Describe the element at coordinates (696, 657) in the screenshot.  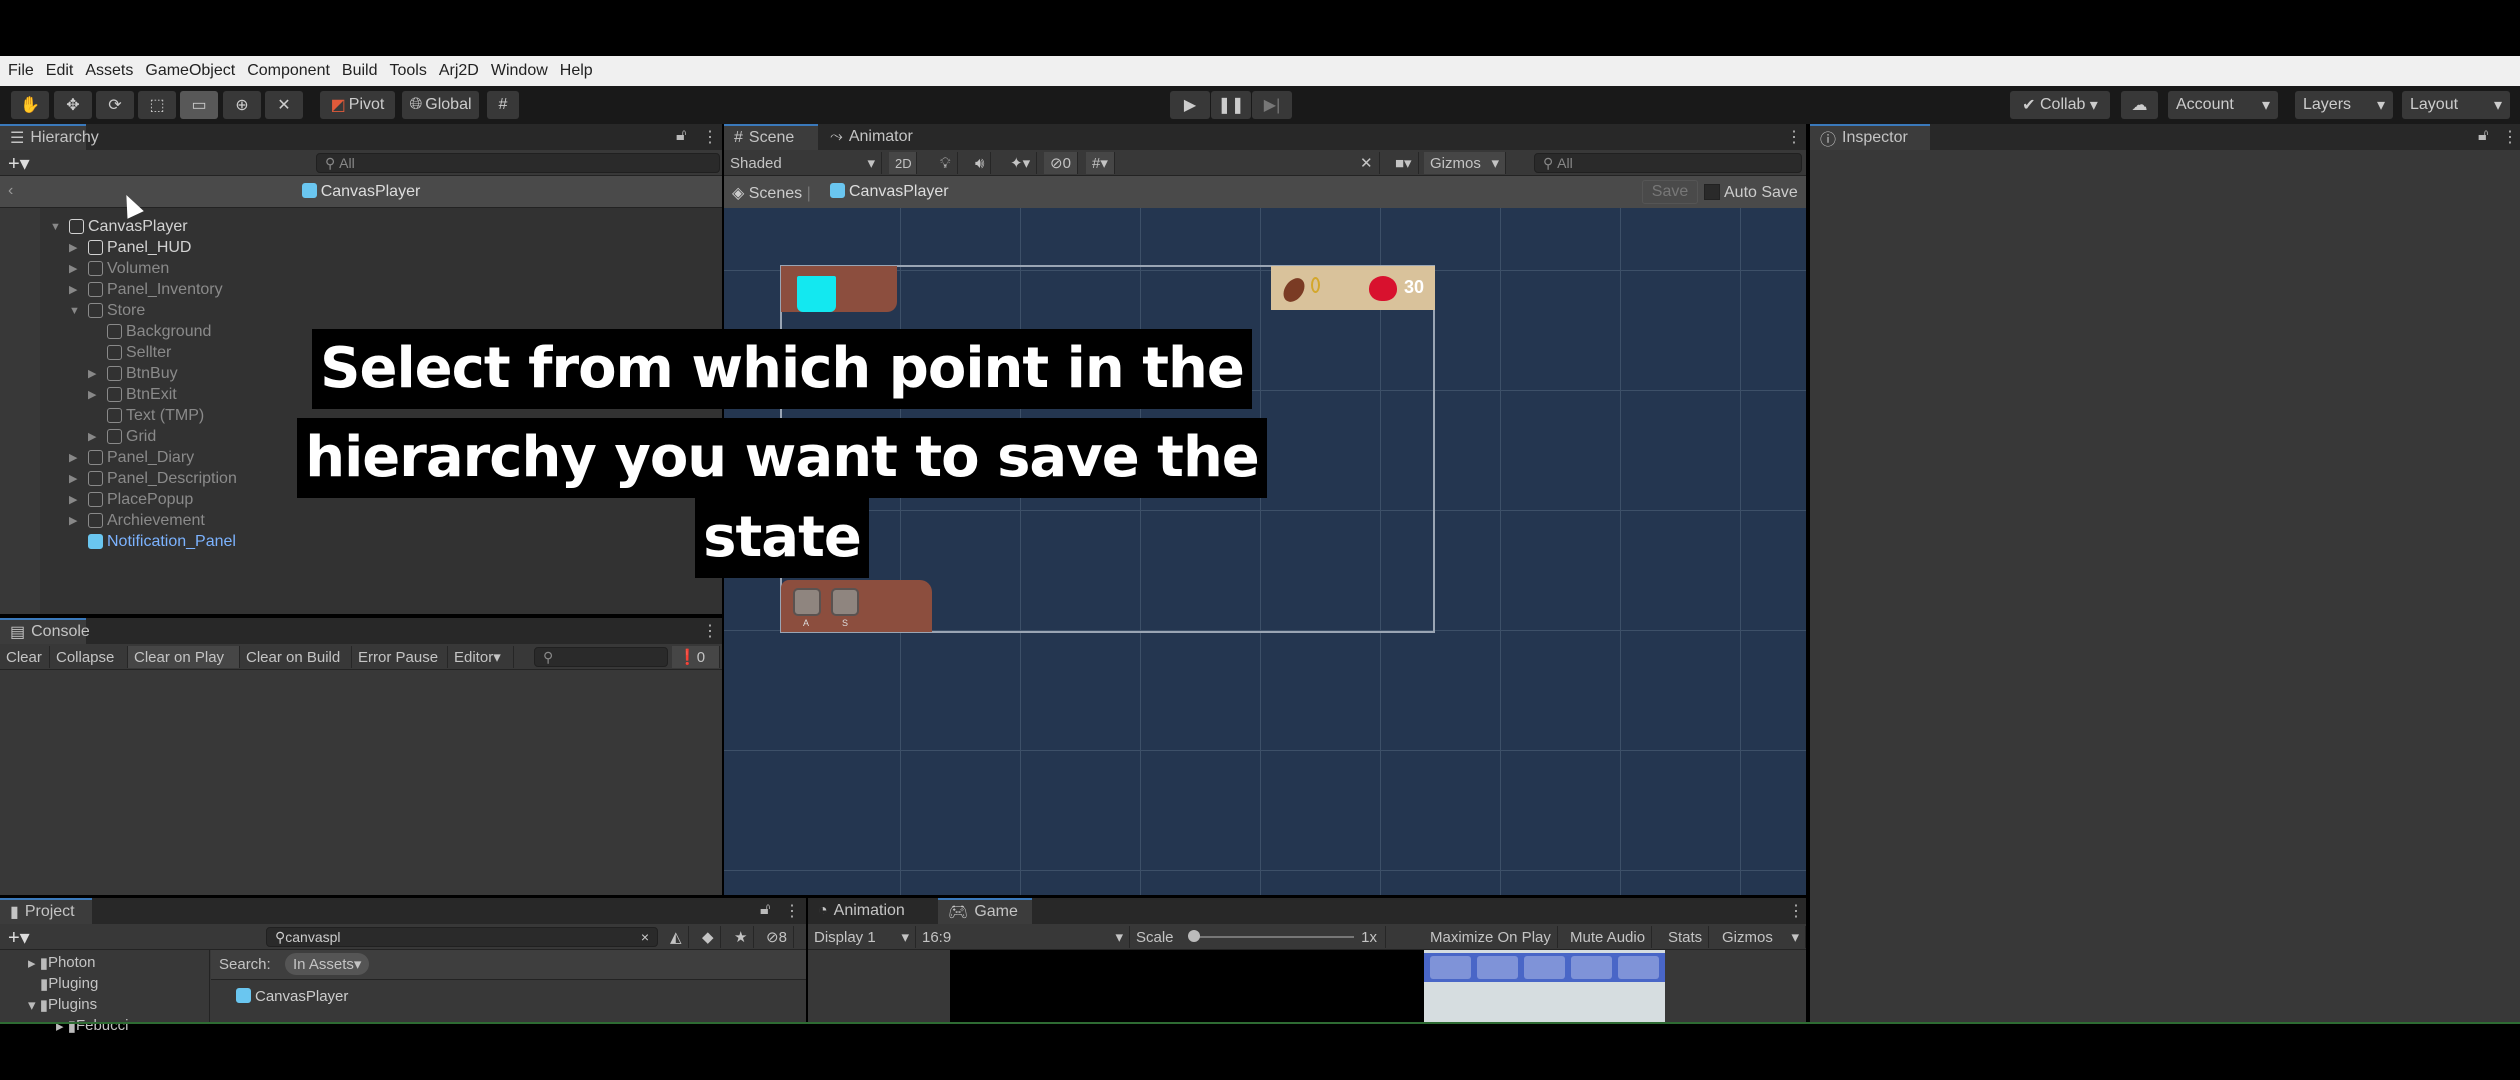
I see `error-count-toggle: ❗ 0` at that location.